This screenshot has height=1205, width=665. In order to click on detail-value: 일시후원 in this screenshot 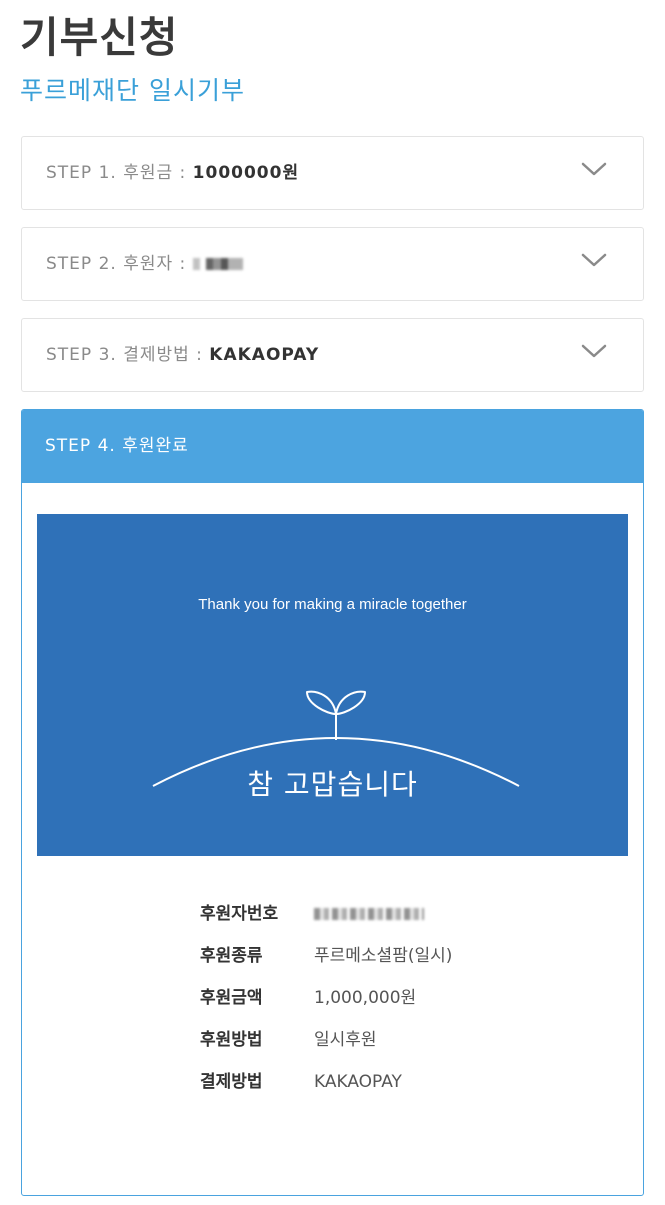, I will do `click(345, 1040)`.